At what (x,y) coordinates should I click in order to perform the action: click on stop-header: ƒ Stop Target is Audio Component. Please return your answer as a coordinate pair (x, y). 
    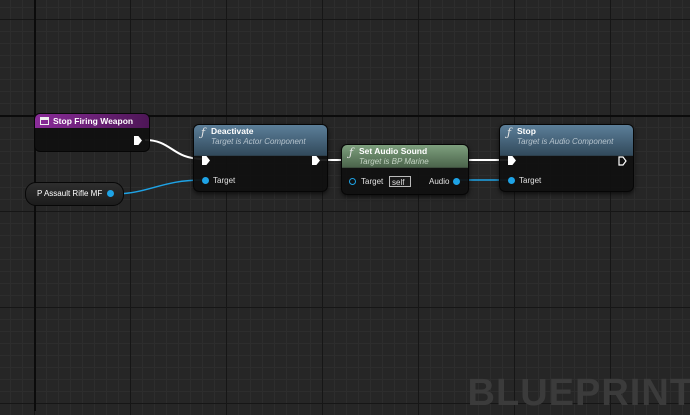
    Looking at the image, I should click on (566, 140).